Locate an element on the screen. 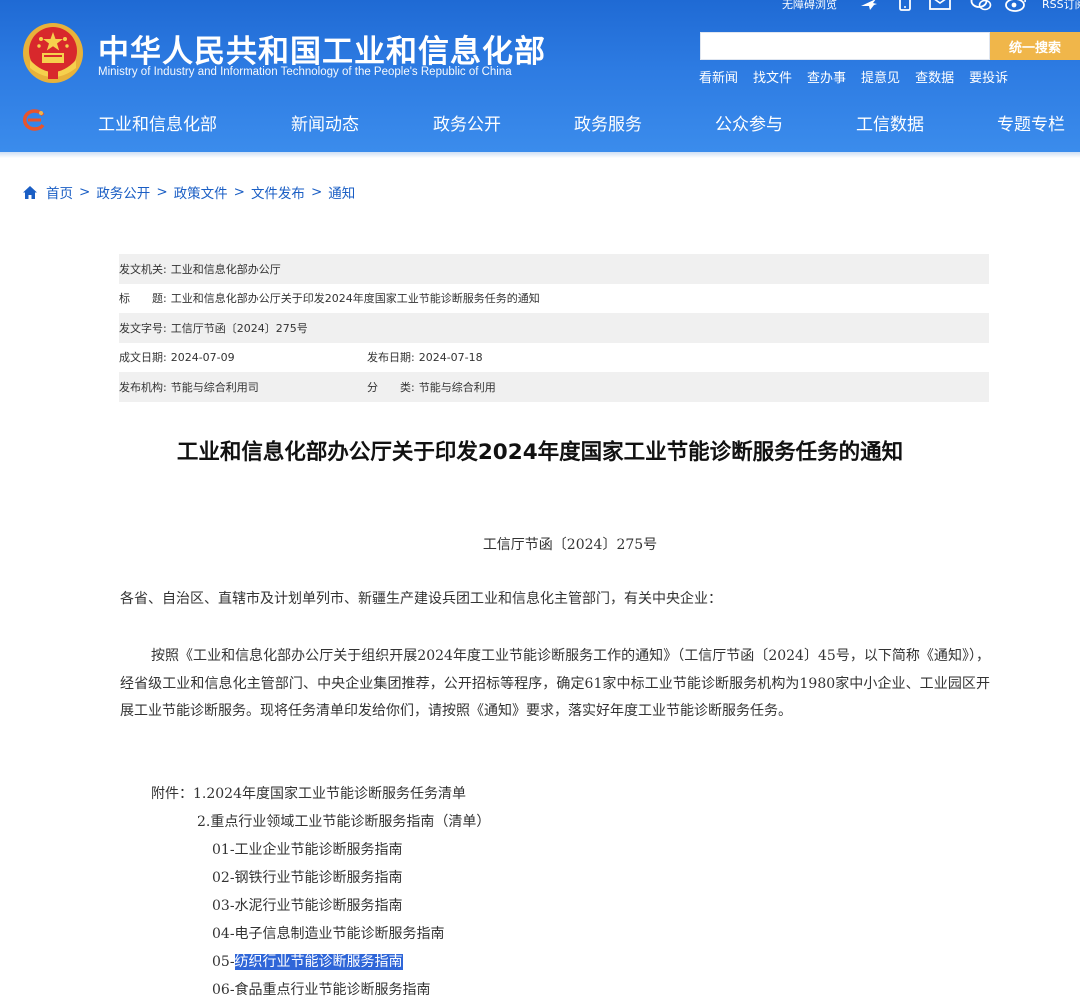 The width and height of the screenshot is (1080, 996). quick-link-services: 查办事 is located at coordinates (826, 76).